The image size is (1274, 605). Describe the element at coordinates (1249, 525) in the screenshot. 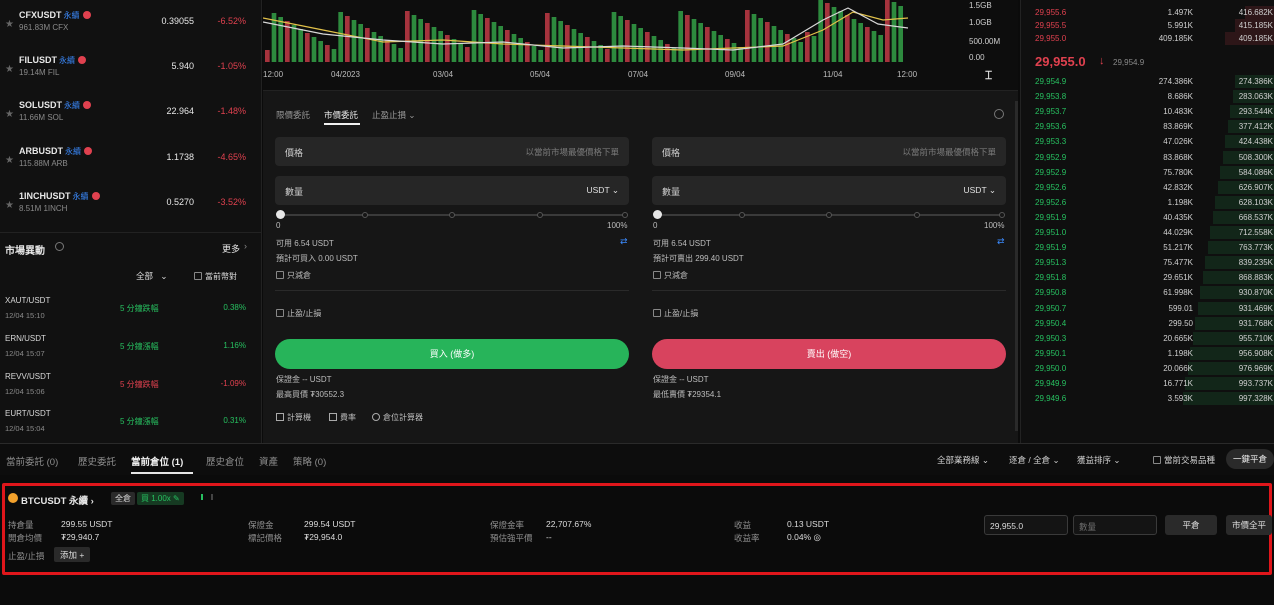

I see `market-close-button: 市價全平` at that location.